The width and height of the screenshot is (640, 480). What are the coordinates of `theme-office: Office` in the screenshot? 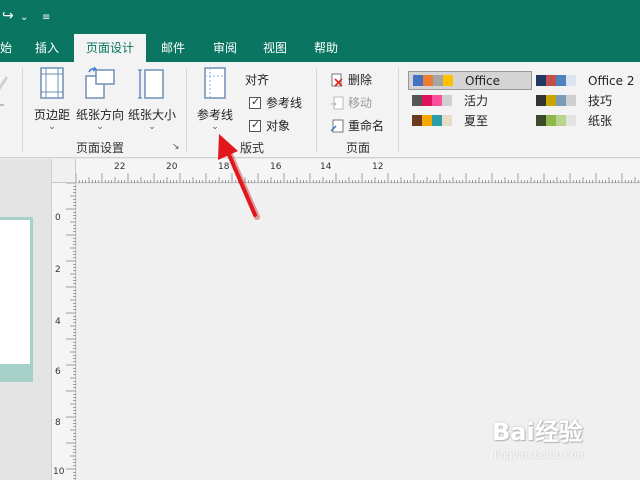 It's located at (470, 80).